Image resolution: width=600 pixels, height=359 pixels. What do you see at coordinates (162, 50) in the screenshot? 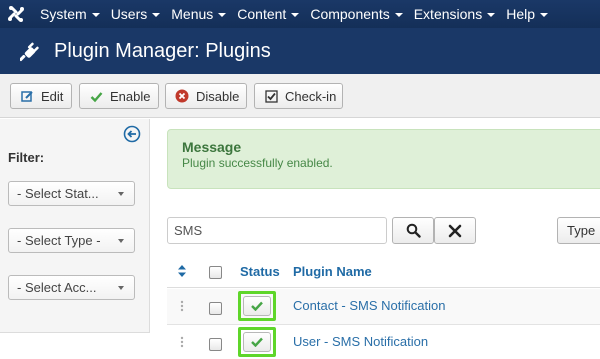
I see `page-title: Plugin Manager: Plugins` at bounding box center [162, 50].